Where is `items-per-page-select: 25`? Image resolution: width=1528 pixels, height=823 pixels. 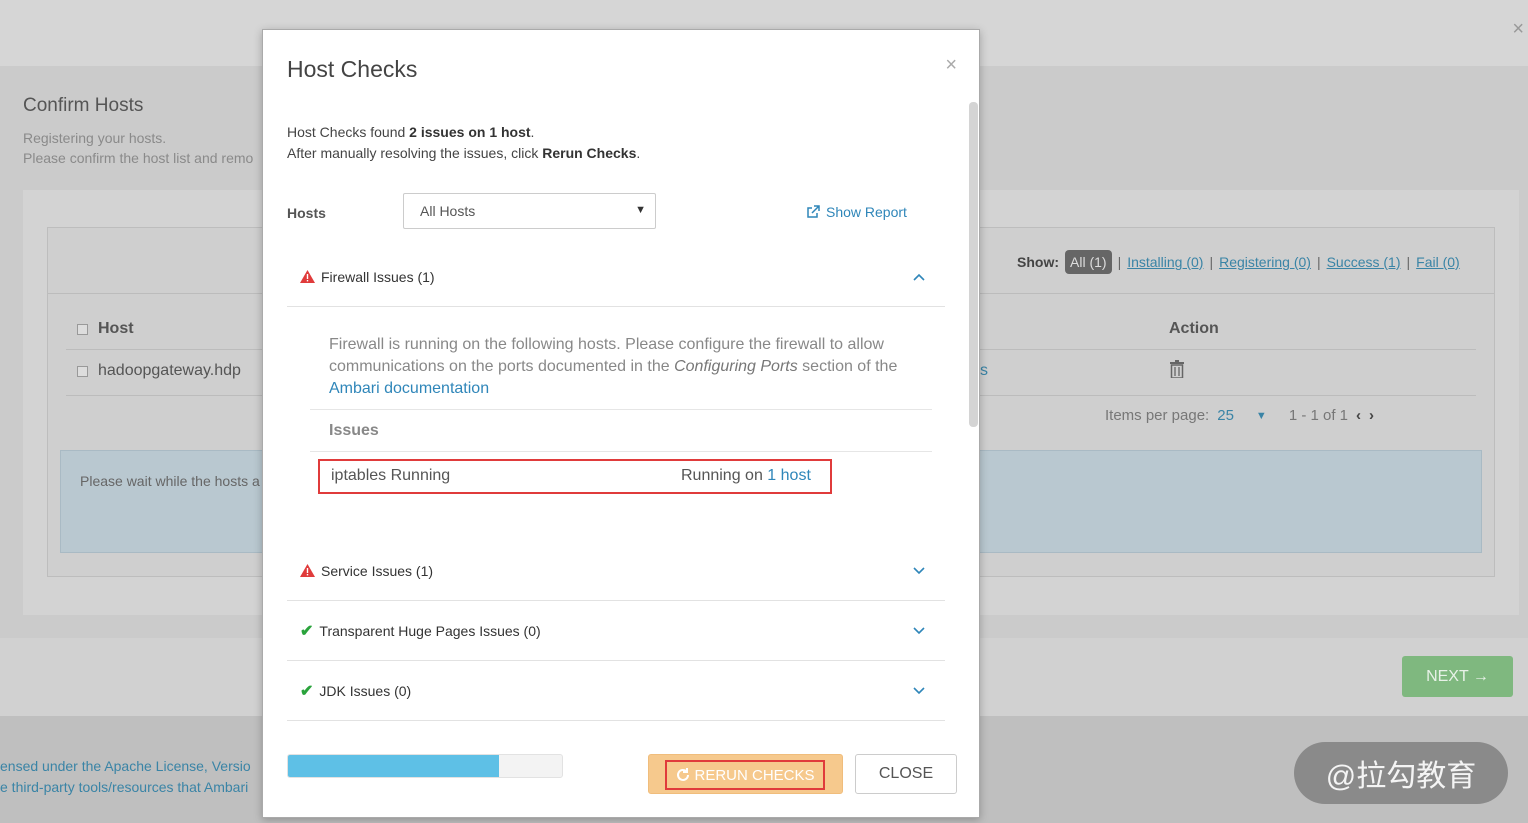
items-per-page-select: 25 is located at coordinates (1225, 415).